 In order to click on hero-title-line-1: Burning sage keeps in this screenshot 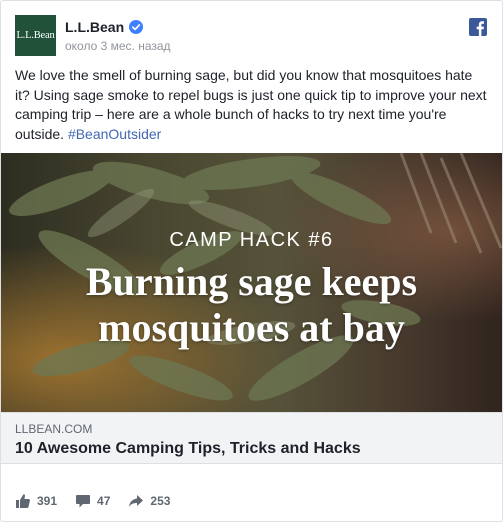, I will do `click(251, 281)`.